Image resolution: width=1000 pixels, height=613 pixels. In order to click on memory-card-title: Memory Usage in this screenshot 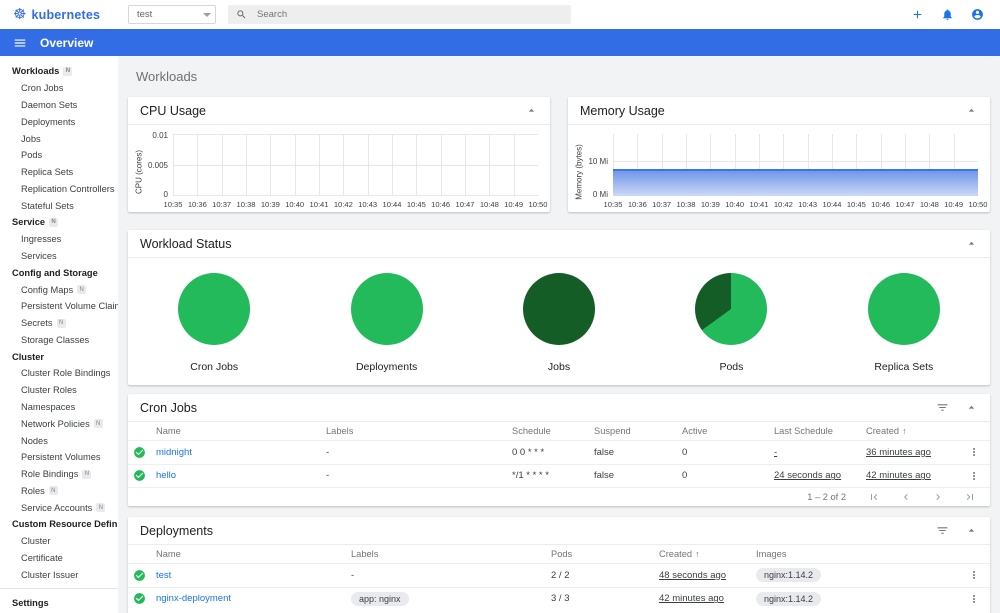, I will do `click(622, 110)`.